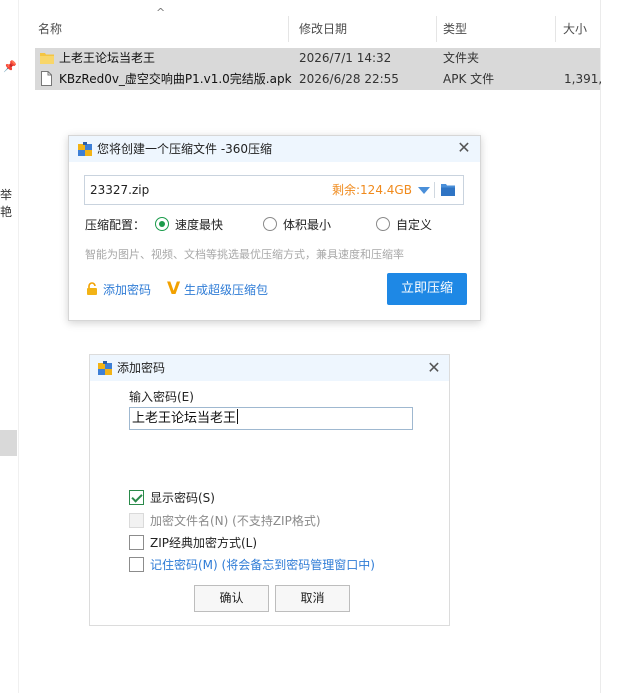  What do you see at coordinates (274, 149) in the screenshot?
I see `compress-dialog-title-bar: 您将创建一个压缩文件 -360压缩 ✕` at bounding box center [274, 149].